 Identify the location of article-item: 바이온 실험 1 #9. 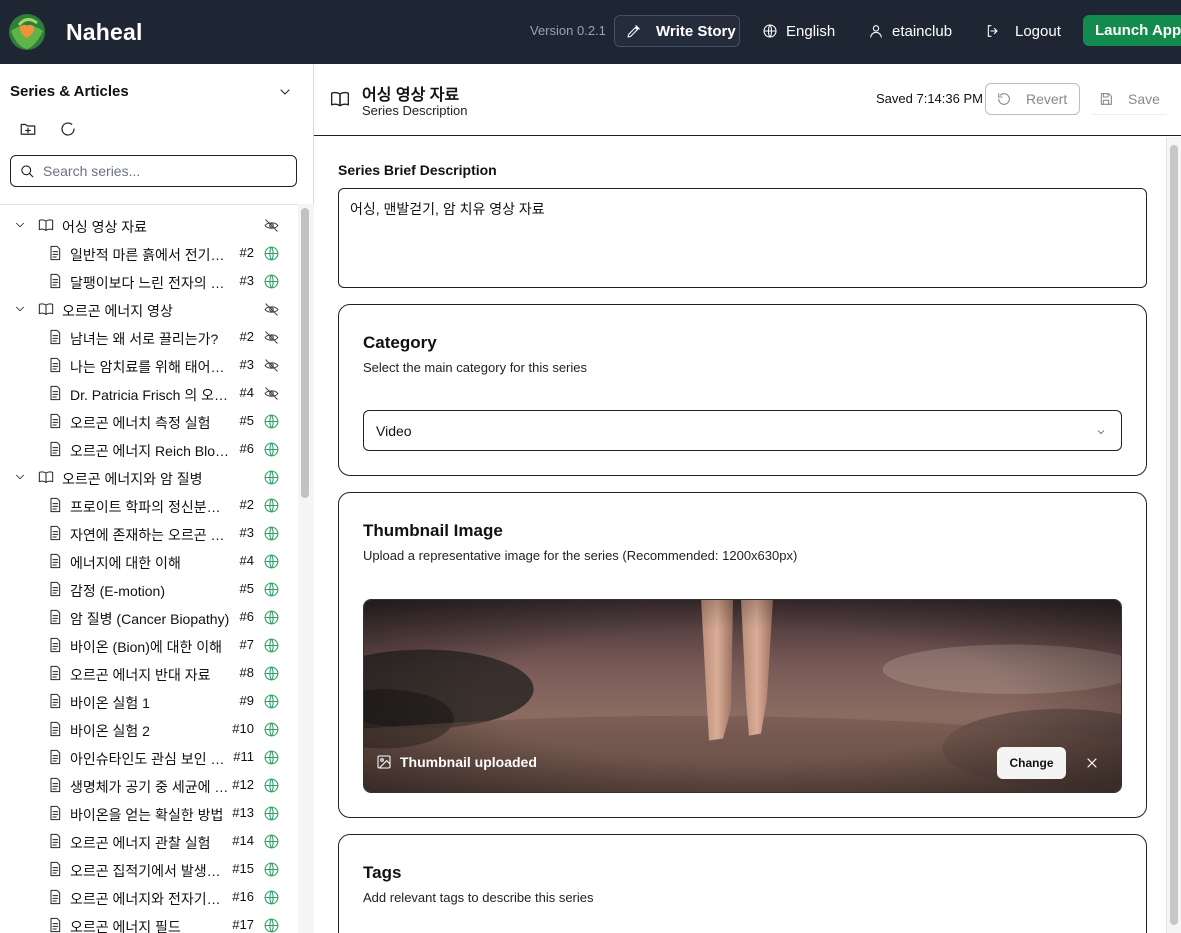
(149, 701).